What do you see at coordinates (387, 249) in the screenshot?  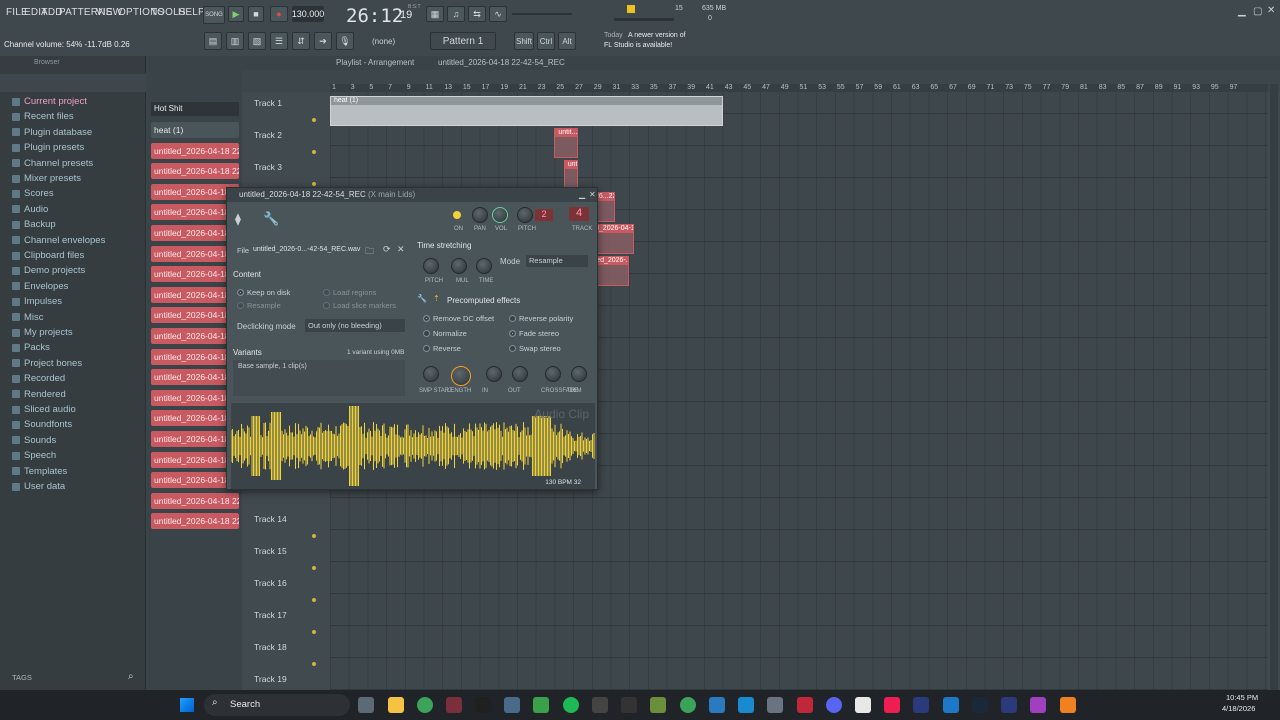 I see `reload-icon: ⟳` at bounding box center [387, 249].